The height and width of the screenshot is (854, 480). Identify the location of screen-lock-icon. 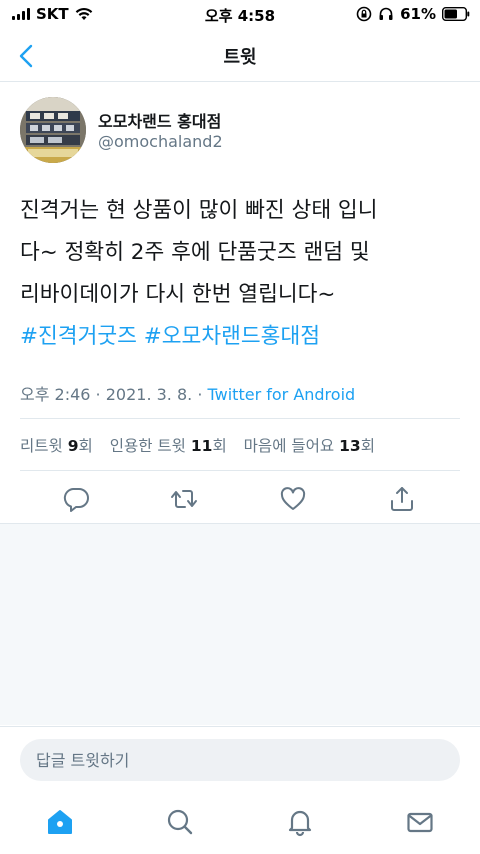
(364, 14).